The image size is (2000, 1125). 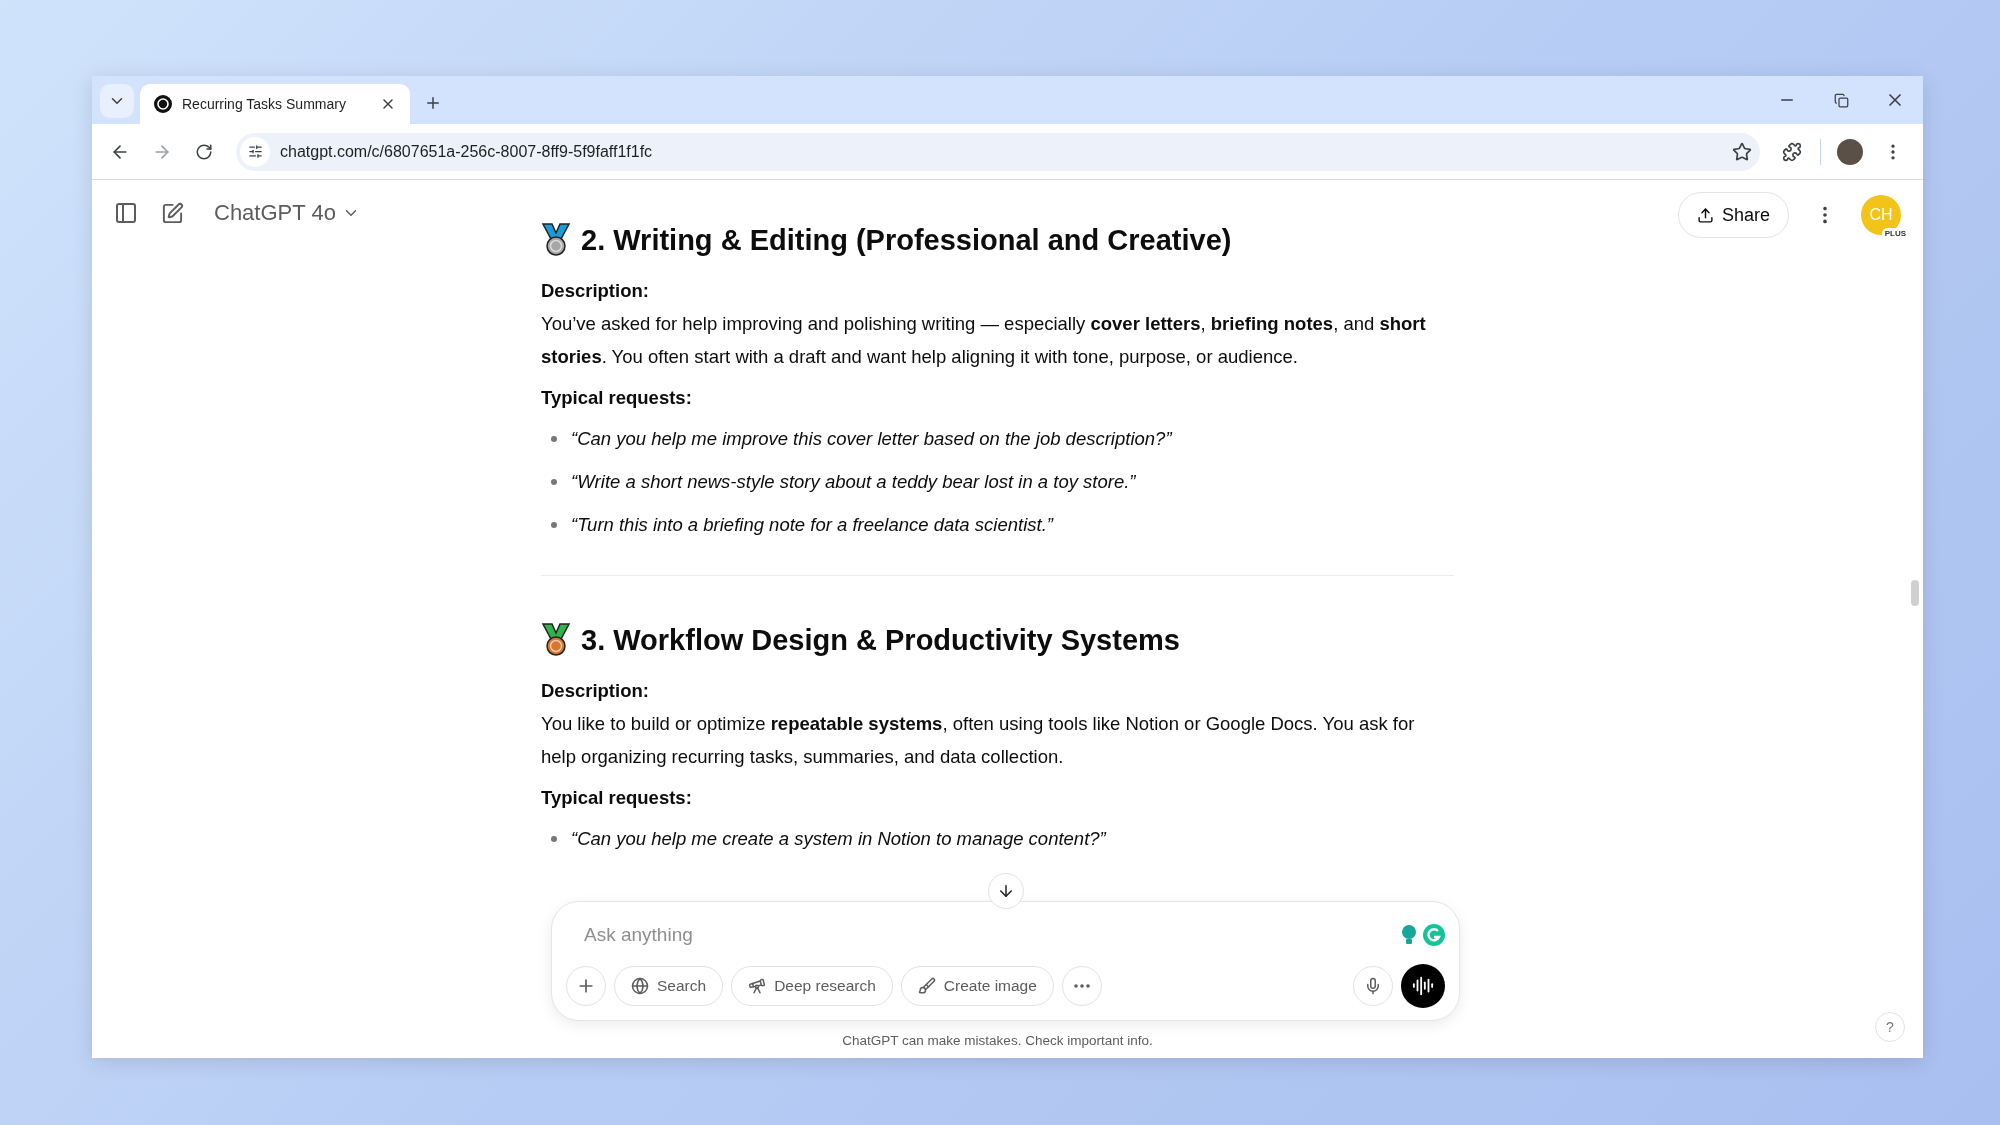 I want to click on section-heading: 2. Writing & Editing (Professional and Creative), so click(x=906, y=240).